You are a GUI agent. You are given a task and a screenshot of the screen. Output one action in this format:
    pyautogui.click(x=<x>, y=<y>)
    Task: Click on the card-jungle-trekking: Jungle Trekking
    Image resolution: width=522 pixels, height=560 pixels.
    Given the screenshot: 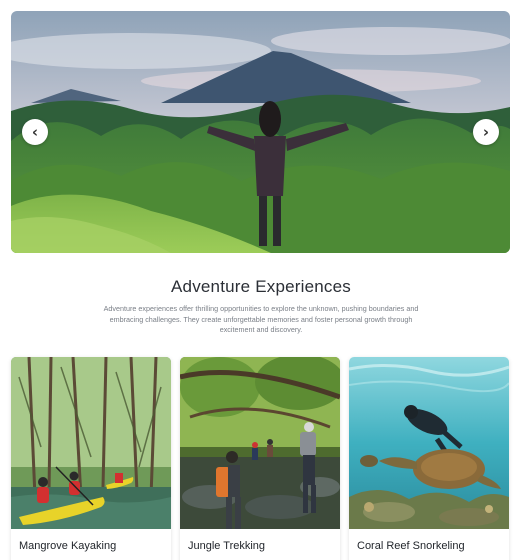 What is the action you would take?
    pyautogui.click(x=260, y=458)
    